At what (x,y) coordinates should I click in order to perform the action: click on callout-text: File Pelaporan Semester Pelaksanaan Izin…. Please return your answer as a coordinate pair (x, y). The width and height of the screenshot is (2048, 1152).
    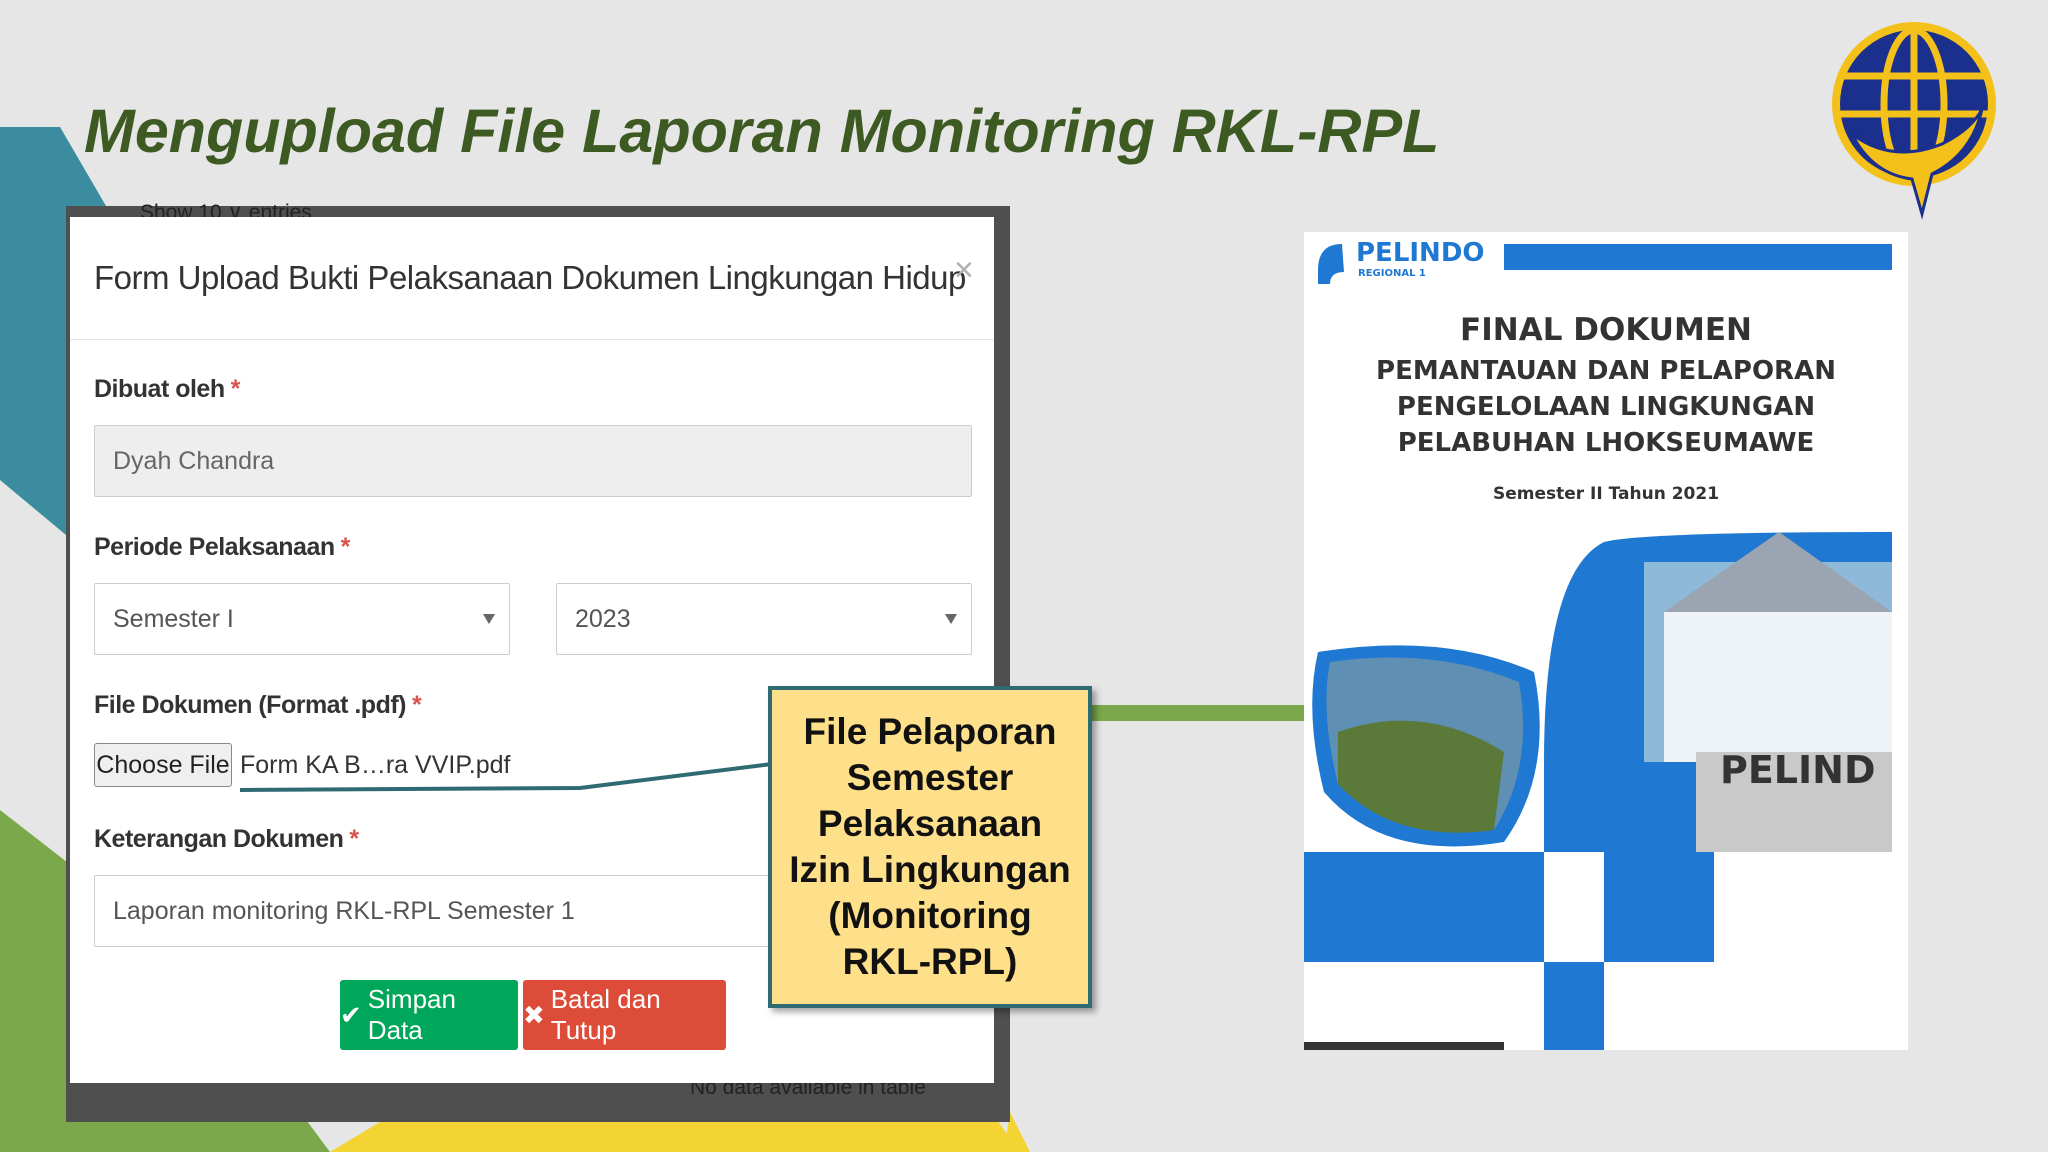
    Looking at the image, I should click on (930, 847).